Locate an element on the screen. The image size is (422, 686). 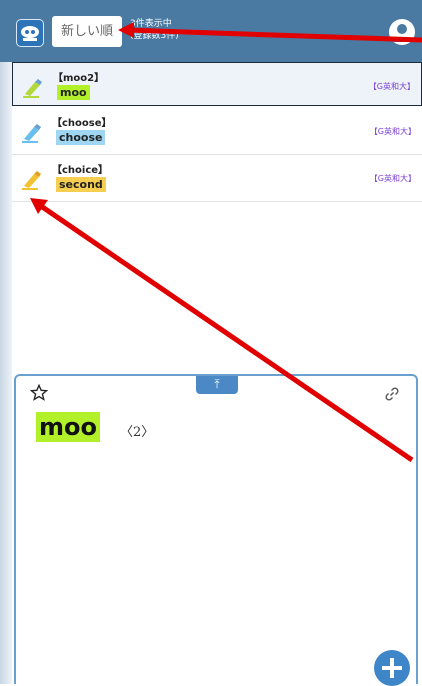
app-logo-icon is located at coordinates (30, 33).